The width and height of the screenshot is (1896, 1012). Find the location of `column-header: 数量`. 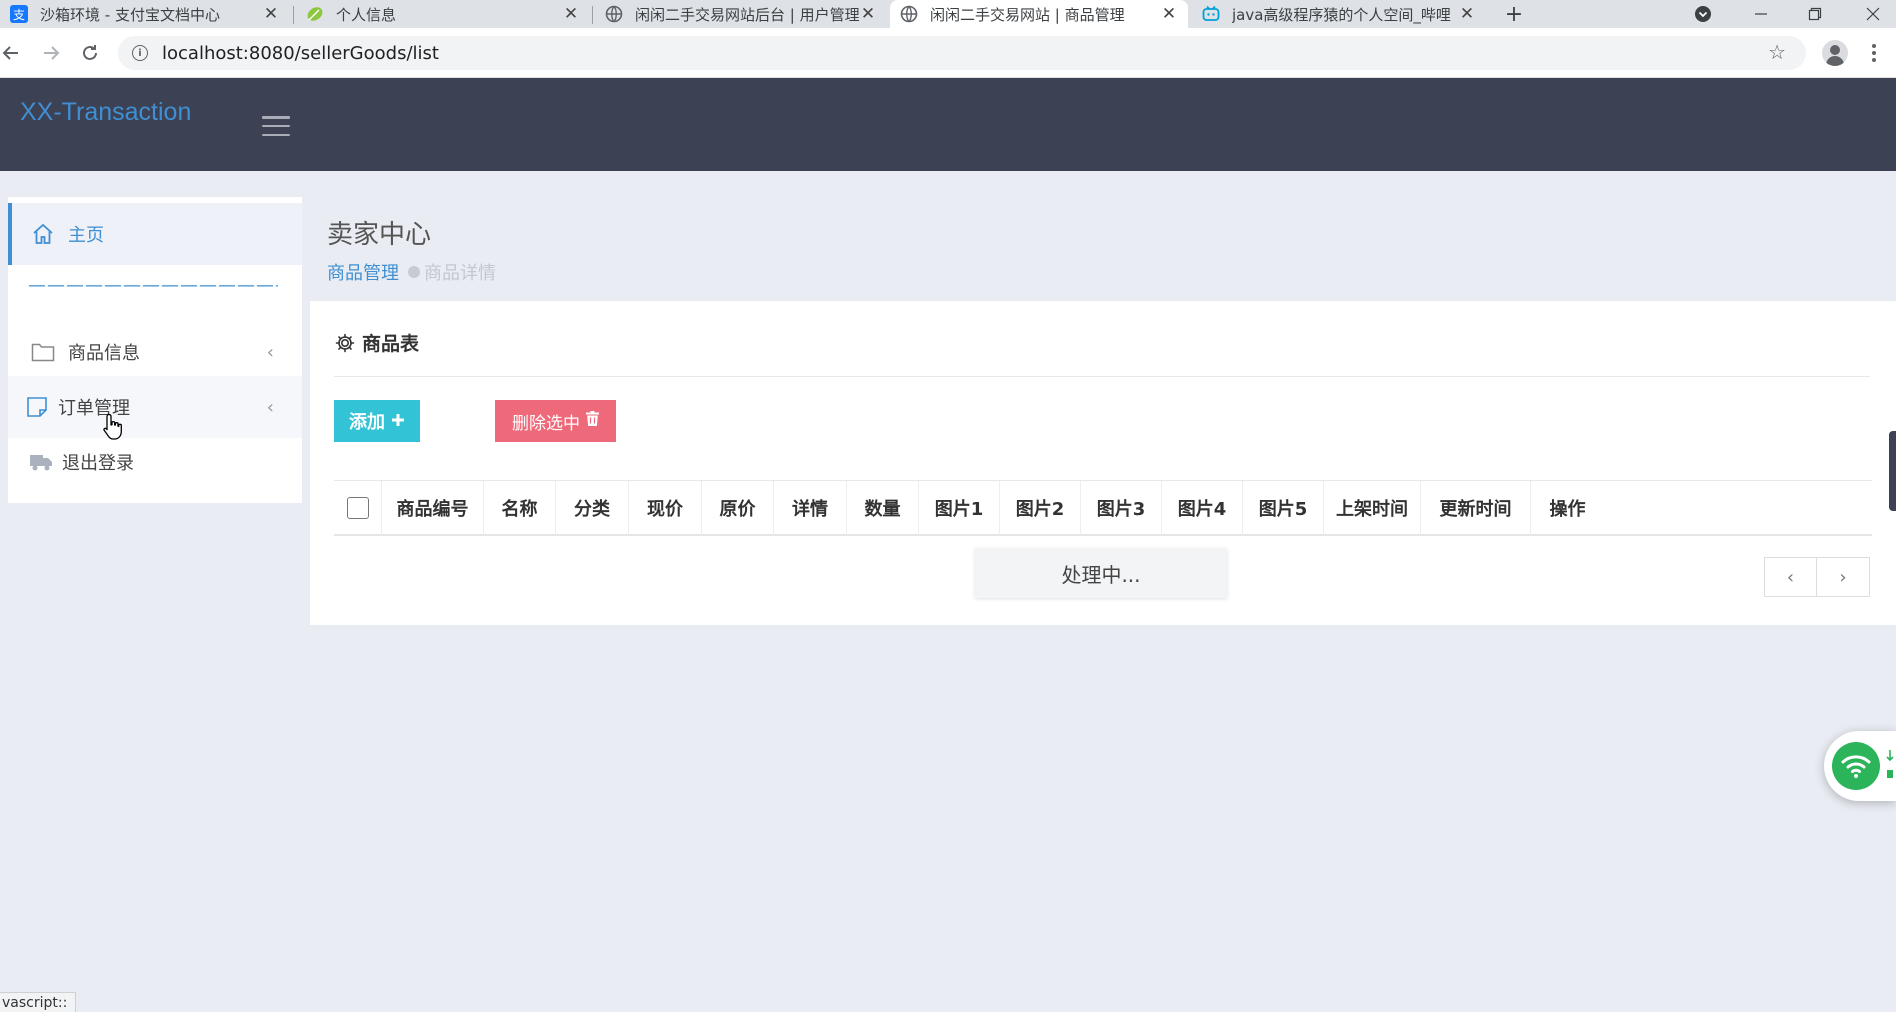

column-header: 数量 is located at coordinates (883, 508).